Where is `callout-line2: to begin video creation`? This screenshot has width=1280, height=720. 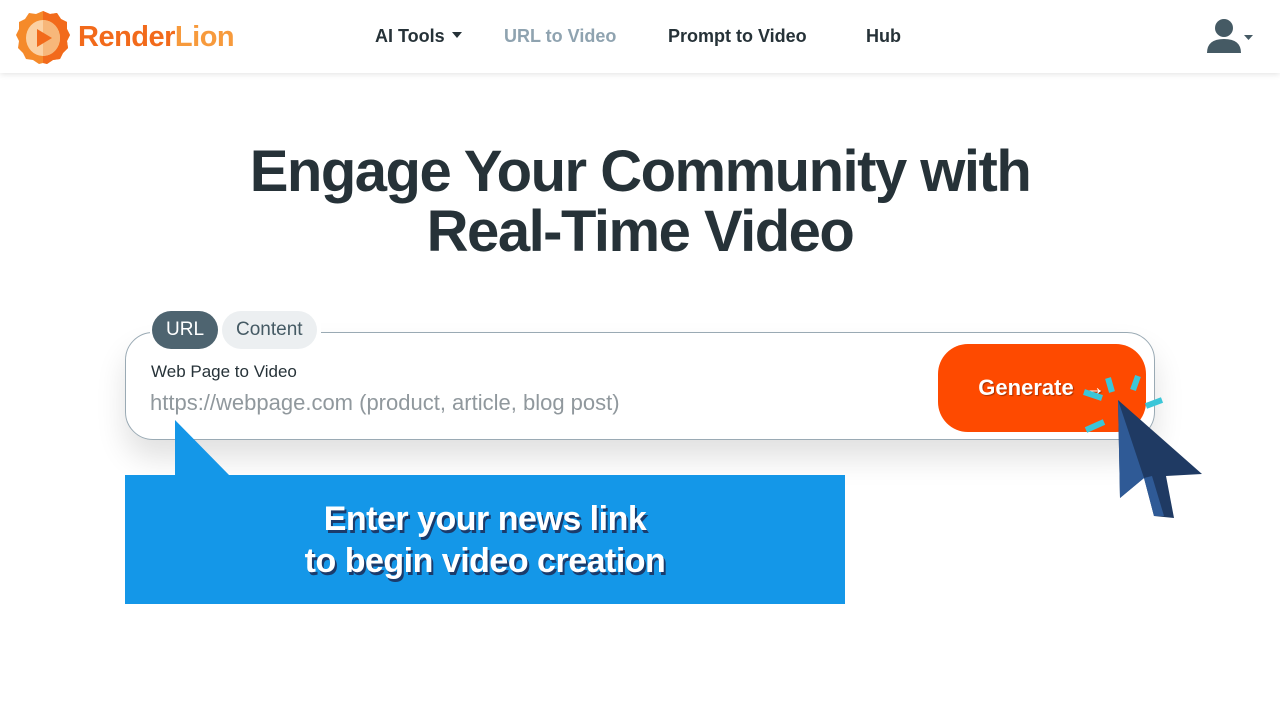 callout-line2: to begin video creation is located at coordinates (485, 560).